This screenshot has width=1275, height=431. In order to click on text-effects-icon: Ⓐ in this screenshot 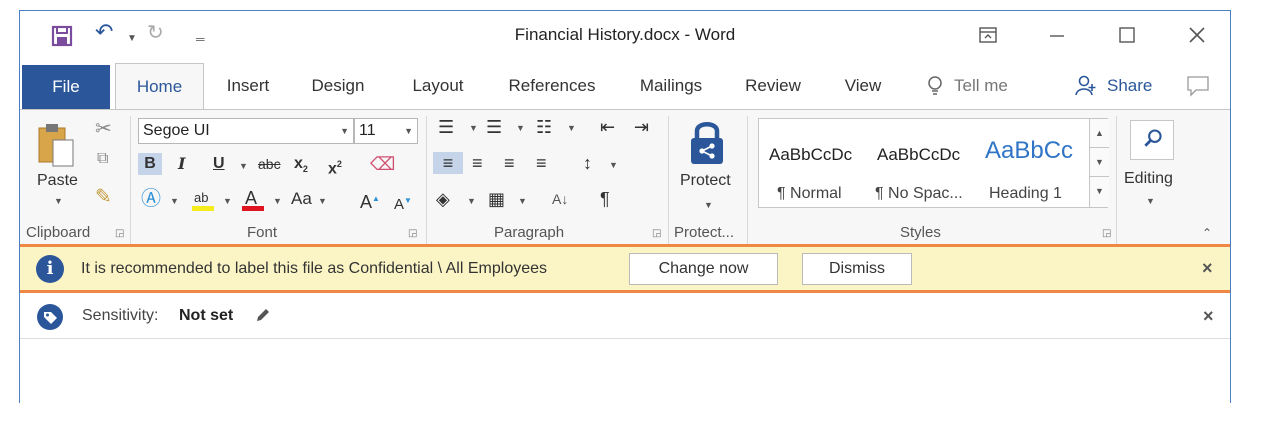, I will do `click(151, 199)`.